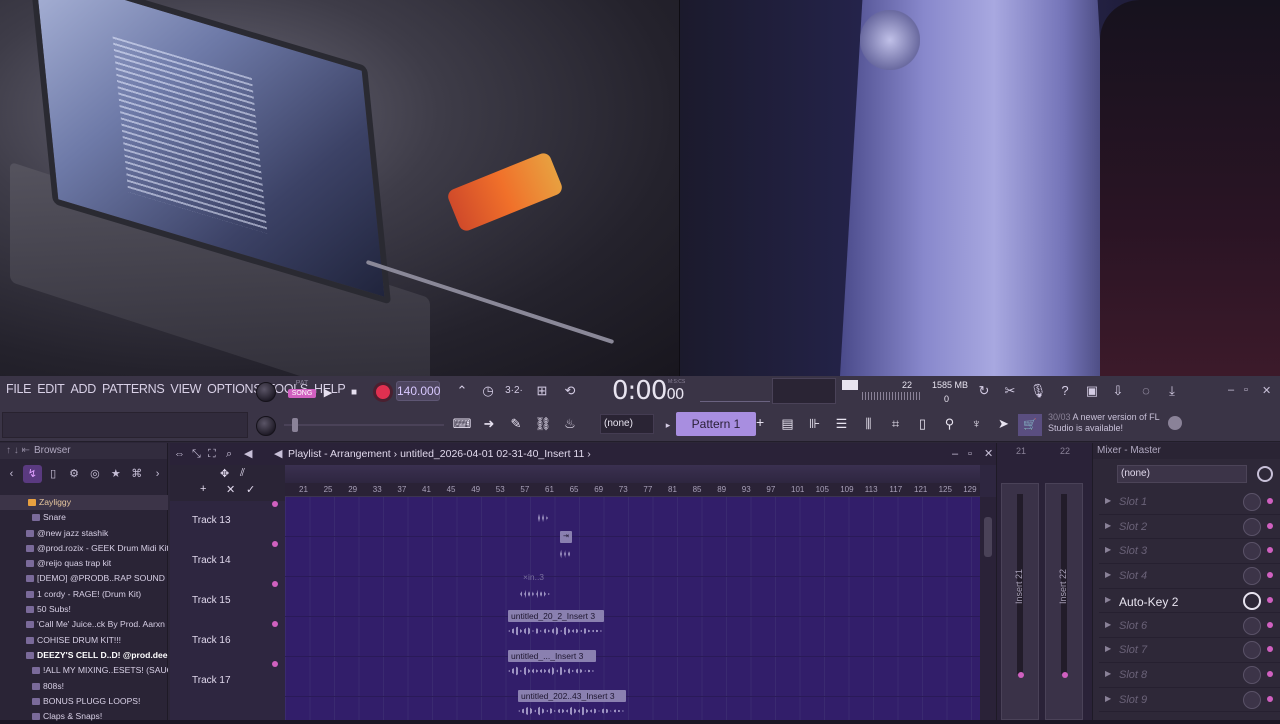 The height and width of the screenshot is (724, 1280). Describe the element at coordinates (976, 424) in the screenshot. I see `tuner-icon: ♆` at that location.